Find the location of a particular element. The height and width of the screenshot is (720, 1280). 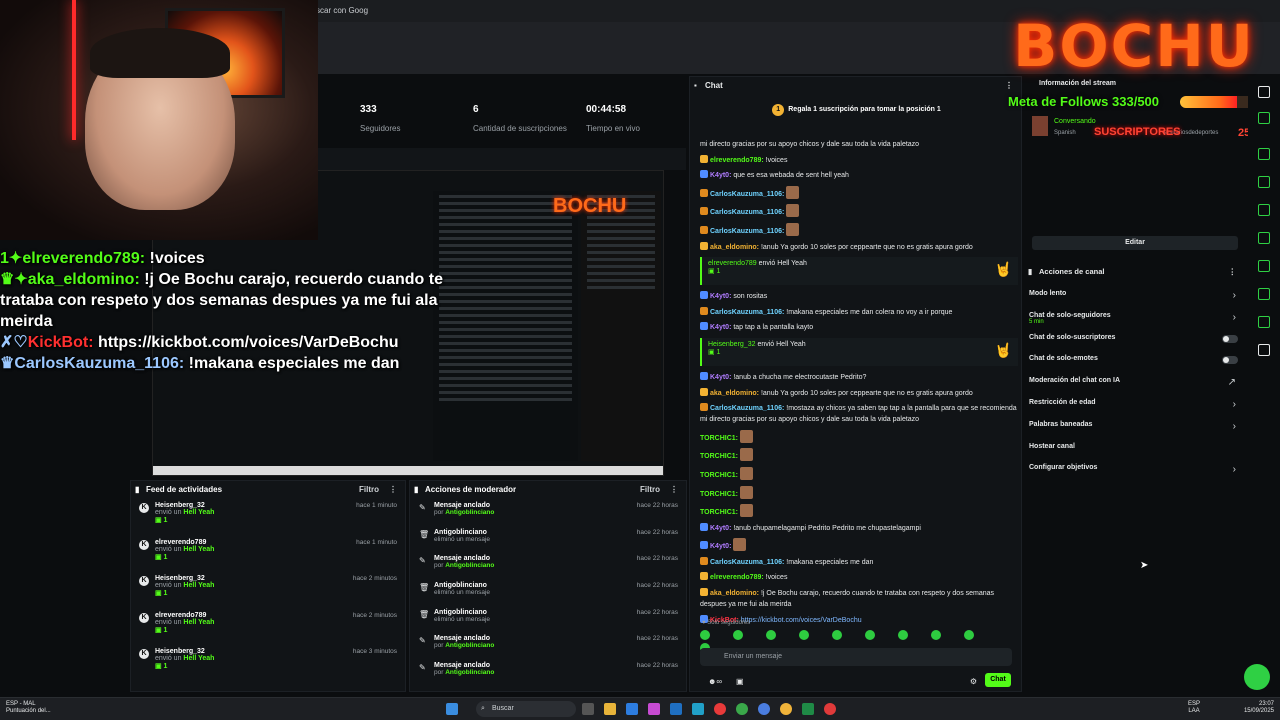

channel-action-item: Configurar objetivos › is located at coordinates (1135, 475).